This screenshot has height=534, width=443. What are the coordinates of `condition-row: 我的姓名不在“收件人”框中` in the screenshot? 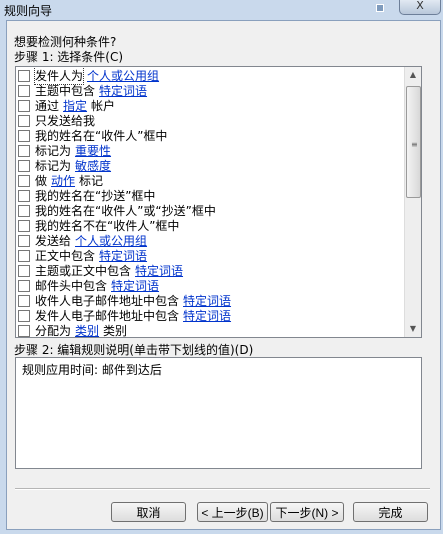 It's located at (210, 225).